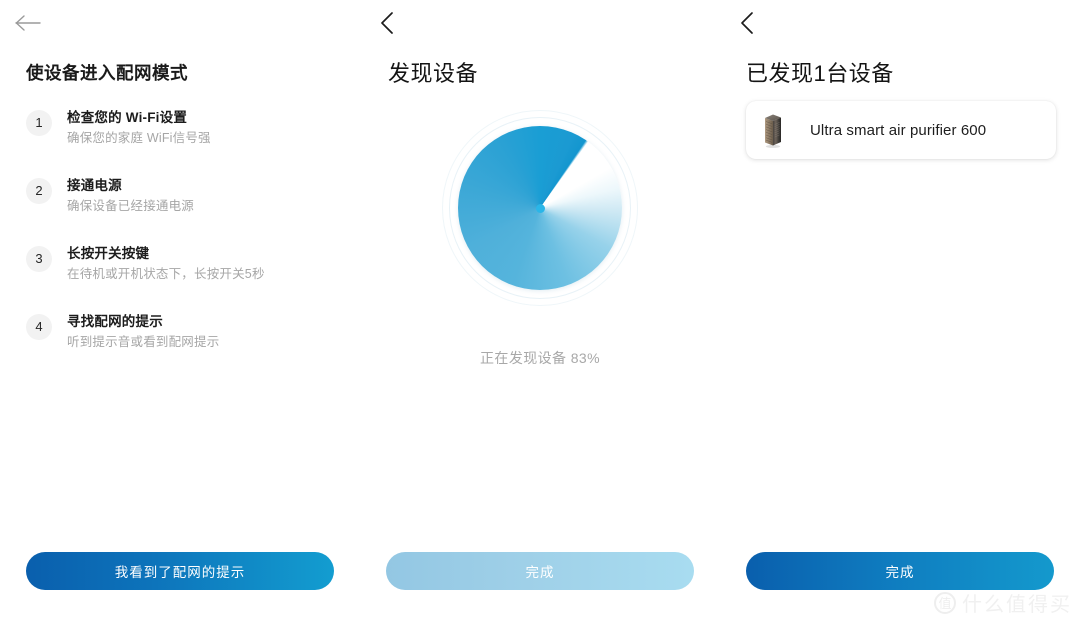  I want to click on watermark-text: 什么值得买, so click(1017, 605).